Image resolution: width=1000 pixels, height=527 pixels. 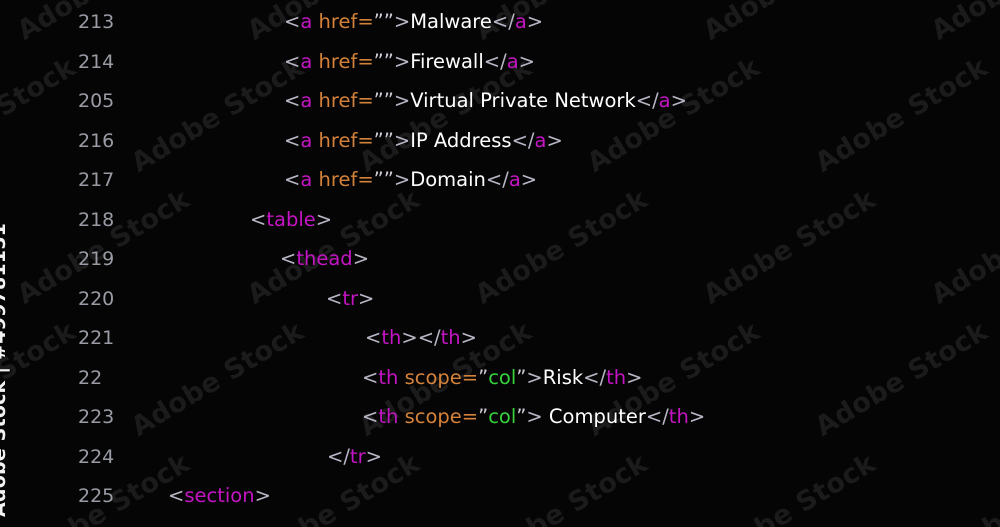 I want to click on line-content: <thead>, so click(x=324, y=259).